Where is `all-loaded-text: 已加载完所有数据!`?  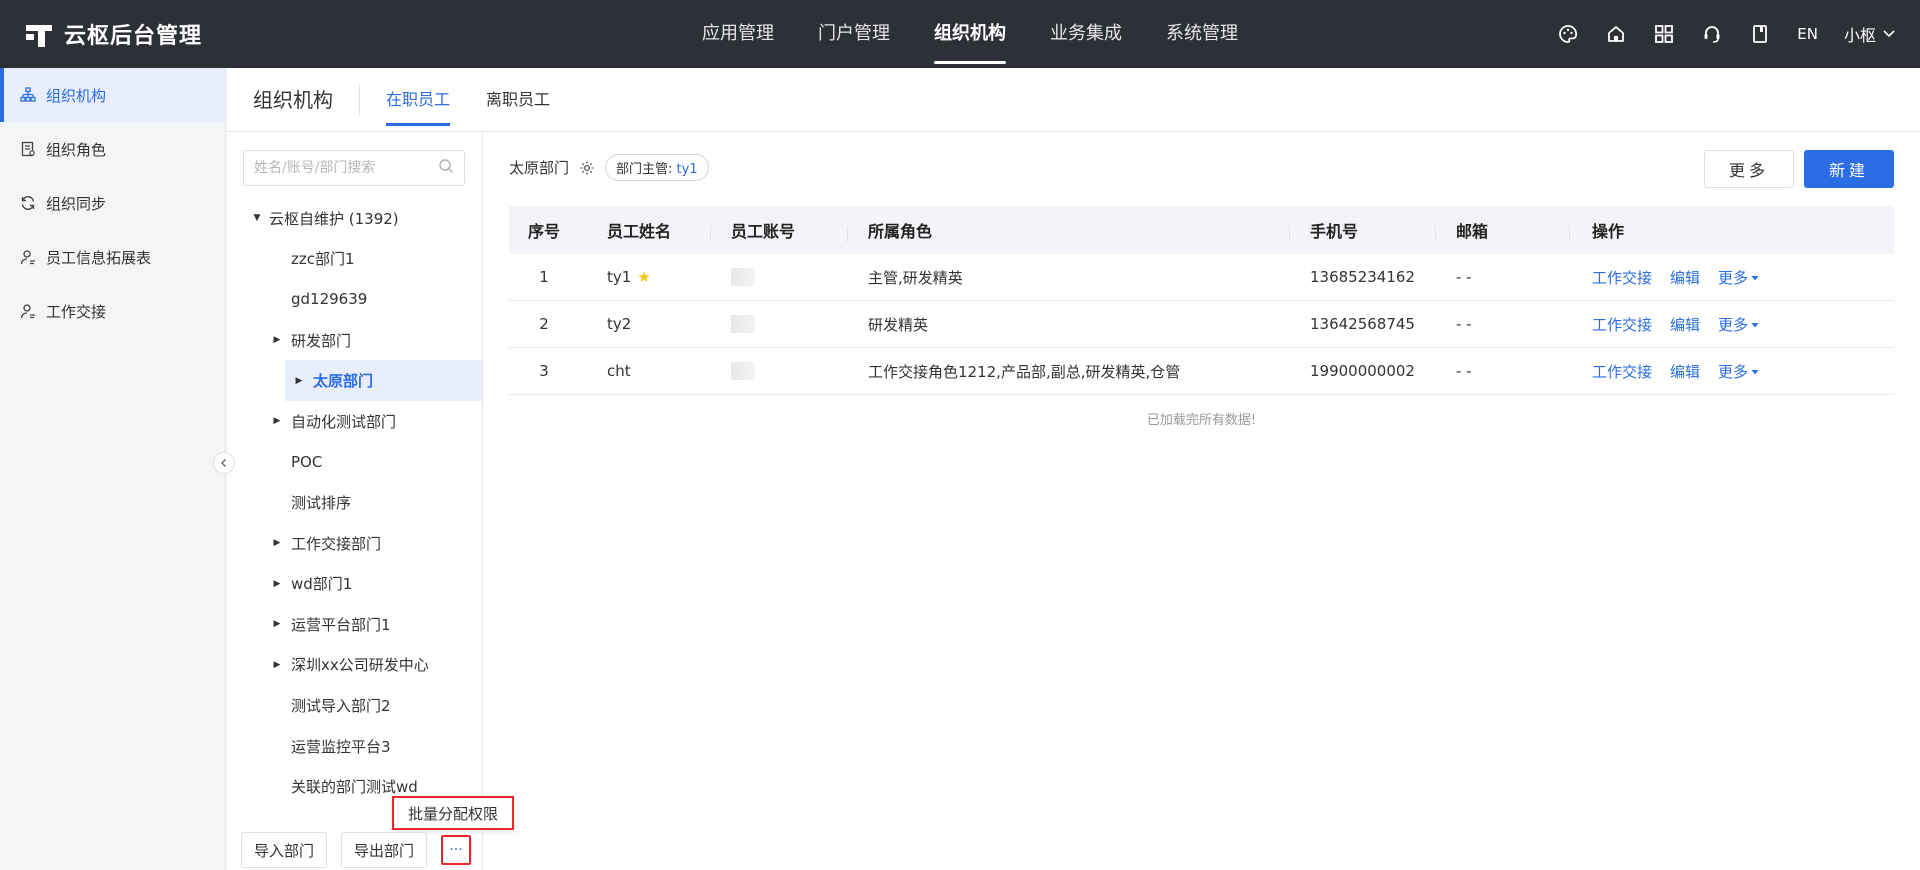
all-loaded-text: 已加载完所有数据! is located at coordinates (1201, 420).